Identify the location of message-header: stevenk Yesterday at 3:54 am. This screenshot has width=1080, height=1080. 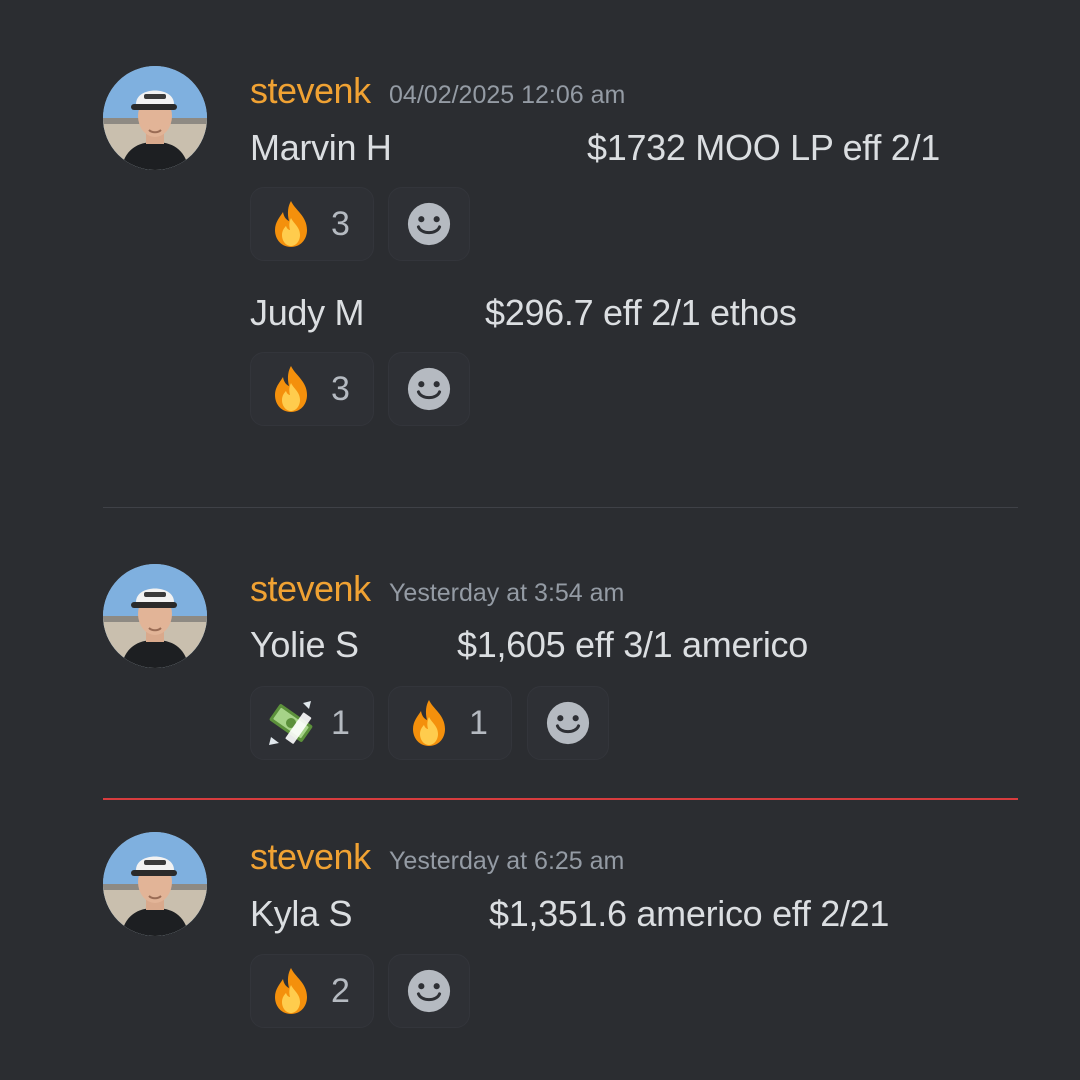
(437, 589).